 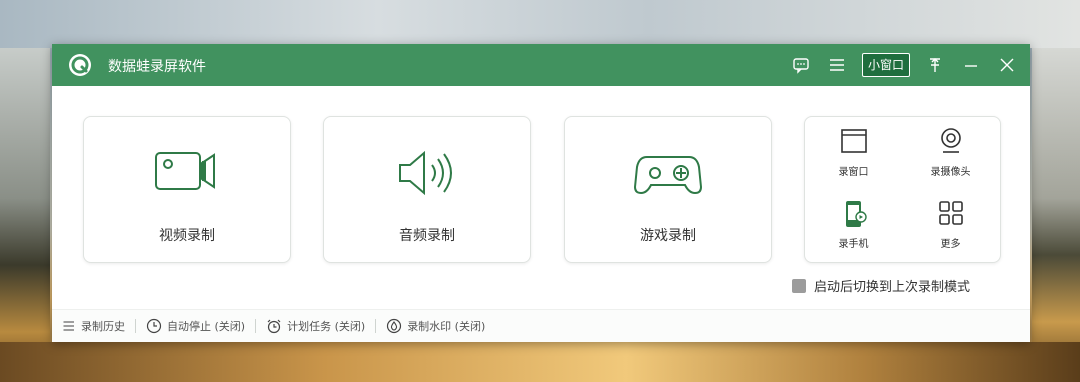 What do you see at coordinates (446, 326) in the screenshot?
I see `watermark-label: 录制水印 (关闭)` at bounding box center [446, 326].